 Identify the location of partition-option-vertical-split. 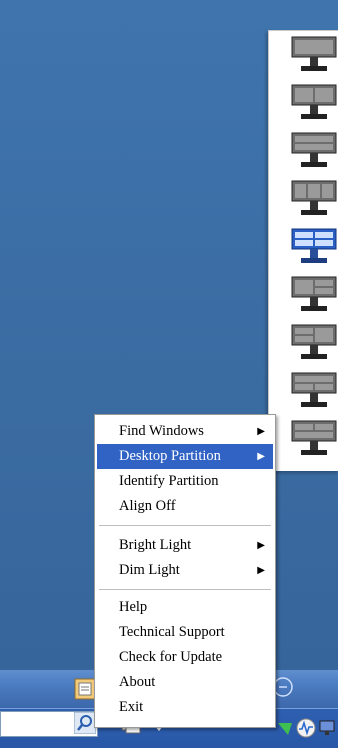
(314, 103).